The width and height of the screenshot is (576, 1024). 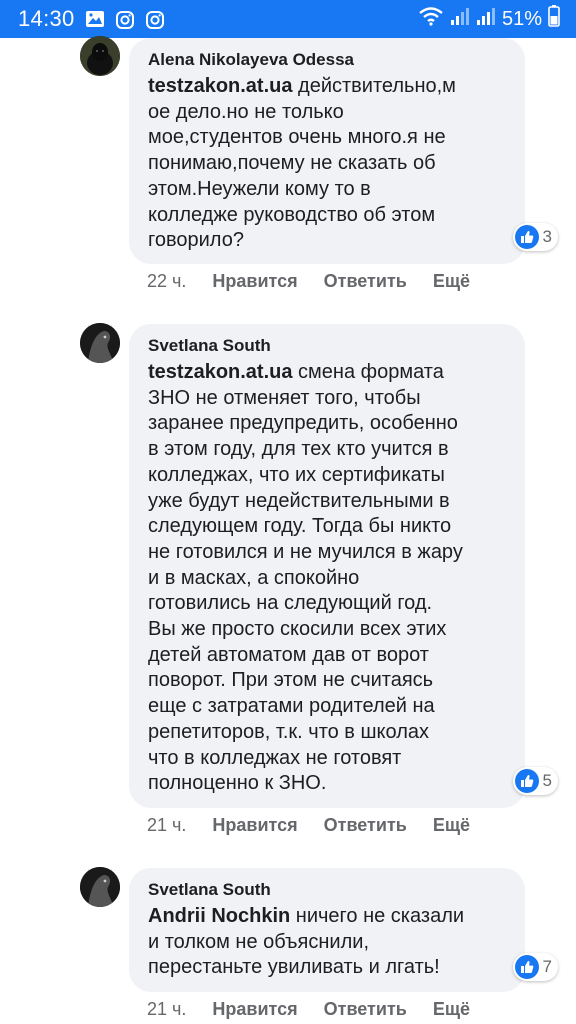 What do you see at coordinates (521, 18) in the screenshot?
I see `battery-percentage: 51%` at bounding box center [521, 18].